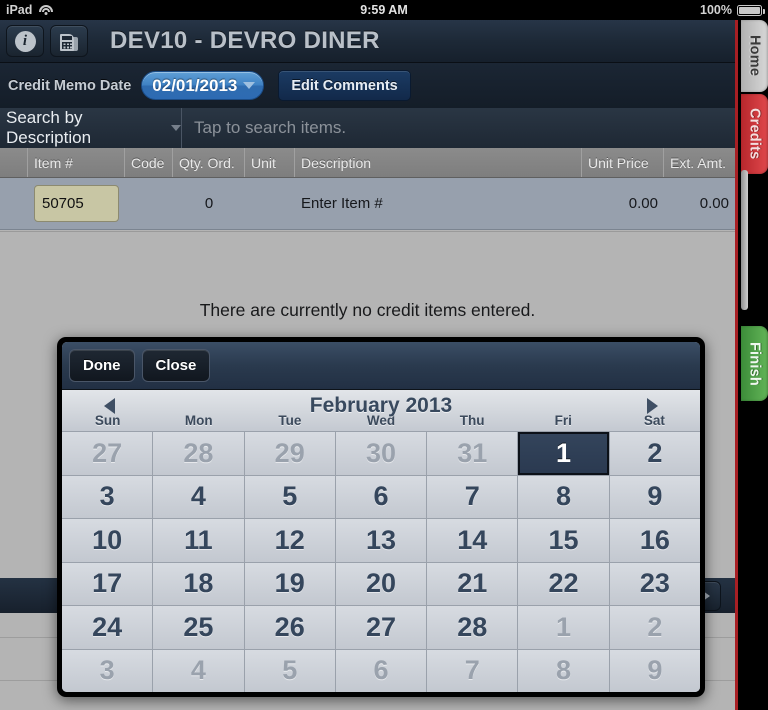 This screenshot has height=710, width=768. What do you see at coordinates (472, 583) in the screenshot?
I see `calendar-day: 21` at bounding box center [472, 583].